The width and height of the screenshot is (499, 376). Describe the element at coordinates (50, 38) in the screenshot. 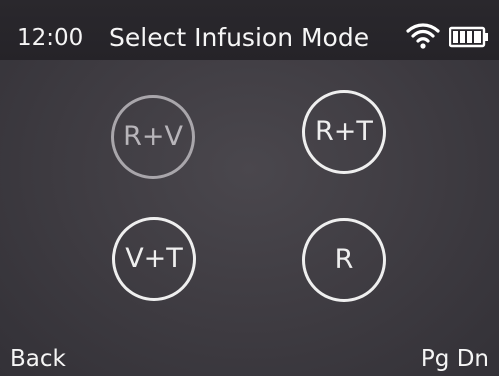

I see `clock-time: 12:00` at that location.